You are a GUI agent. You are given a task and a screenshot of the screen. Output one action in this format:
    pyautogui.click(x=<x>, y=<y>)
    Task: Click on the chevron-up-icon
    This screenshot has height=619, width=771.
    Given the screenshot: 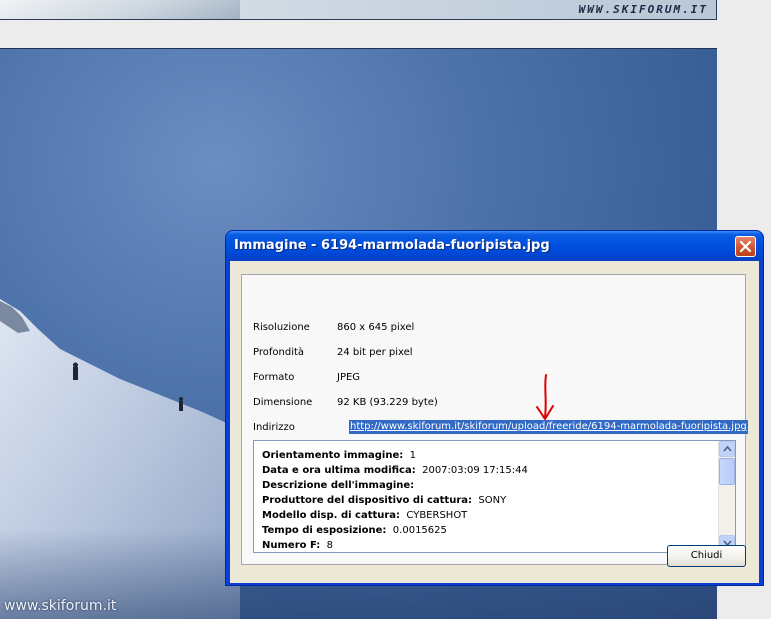 What is the action you would take?
    pyautogui.click(x=727, y=449)
    